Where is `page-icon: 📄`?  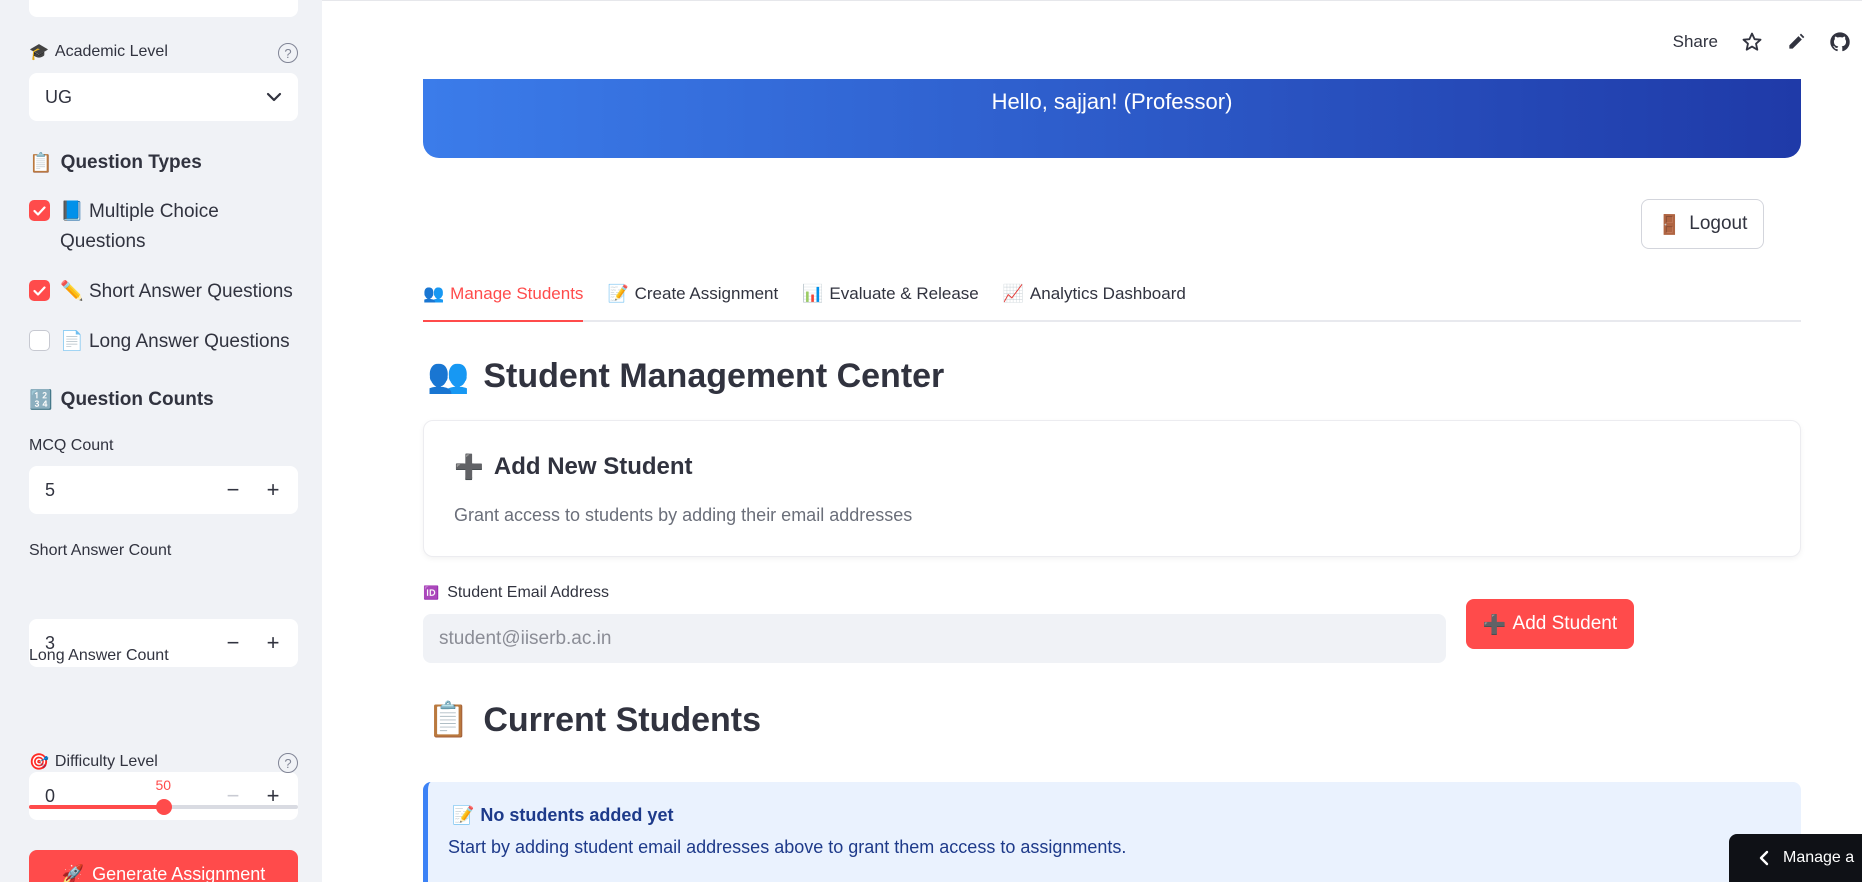
page-icon: 📄 is located at coordinates (72, 341).